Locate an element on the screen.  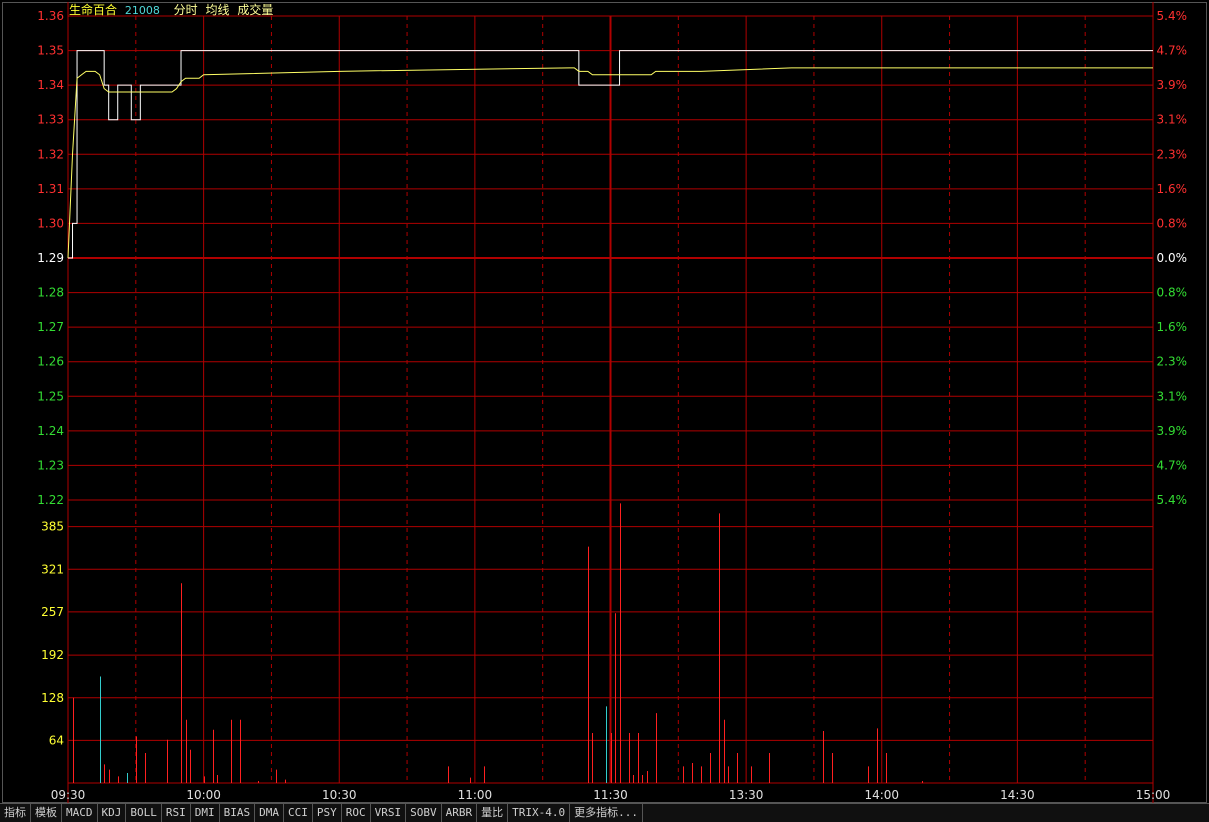
time-tick-label: 09:30 is located at coordinates (68, 795).